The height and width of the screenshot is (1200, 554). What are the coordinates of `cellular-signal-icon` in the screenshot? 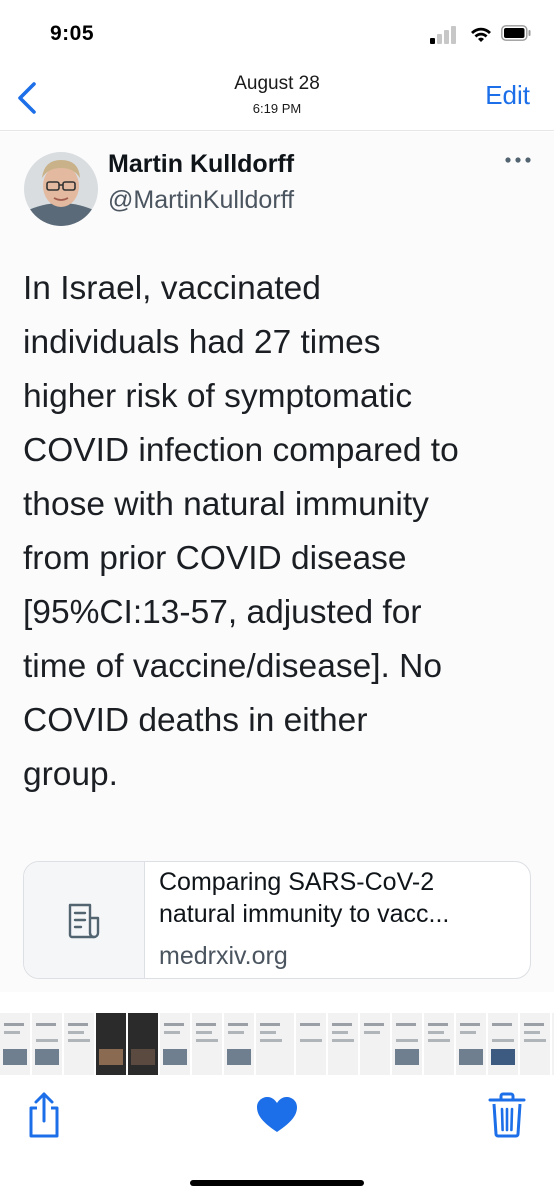 It's located at (443, 35).